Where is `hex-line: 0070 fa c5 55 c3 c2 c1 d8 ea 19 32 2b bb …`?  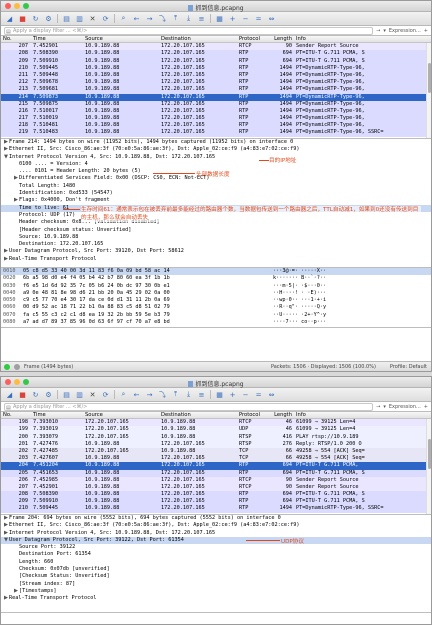 hex-line: 0070 fa c5 55 c3 c2 c1 d8 ea 19 32 2b bb … is located at coordinates (216, 315).